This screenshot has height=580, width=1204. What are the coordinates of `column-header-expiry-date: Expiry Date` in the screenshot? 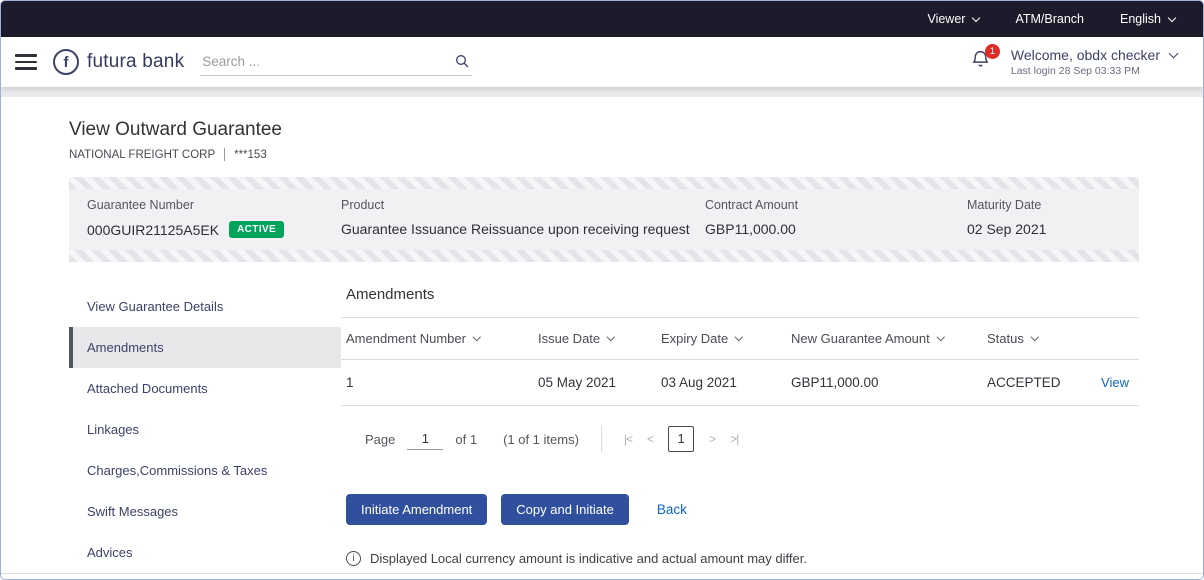 It's located at (726, 338).